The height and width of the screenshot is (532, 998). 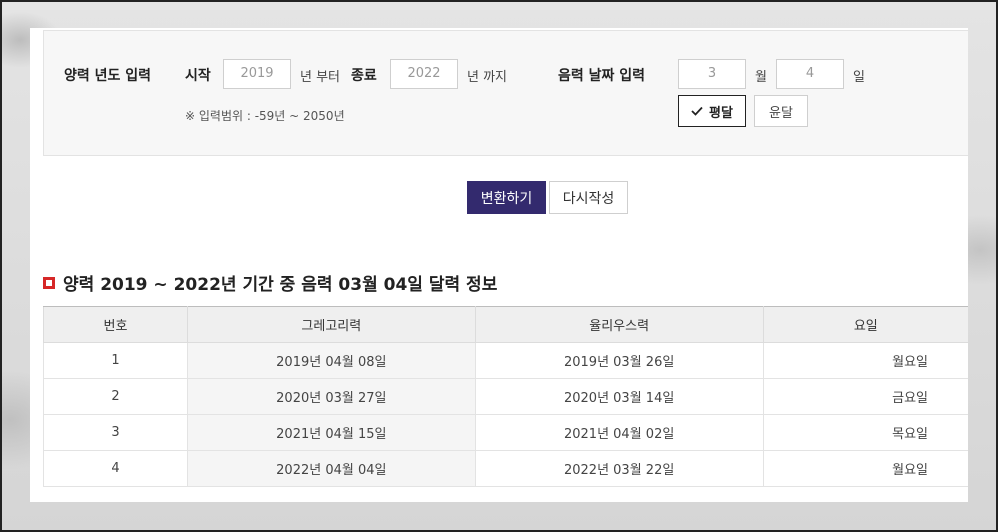 I want to click on row-weekday: 금요일, so click(x=865, y=396).